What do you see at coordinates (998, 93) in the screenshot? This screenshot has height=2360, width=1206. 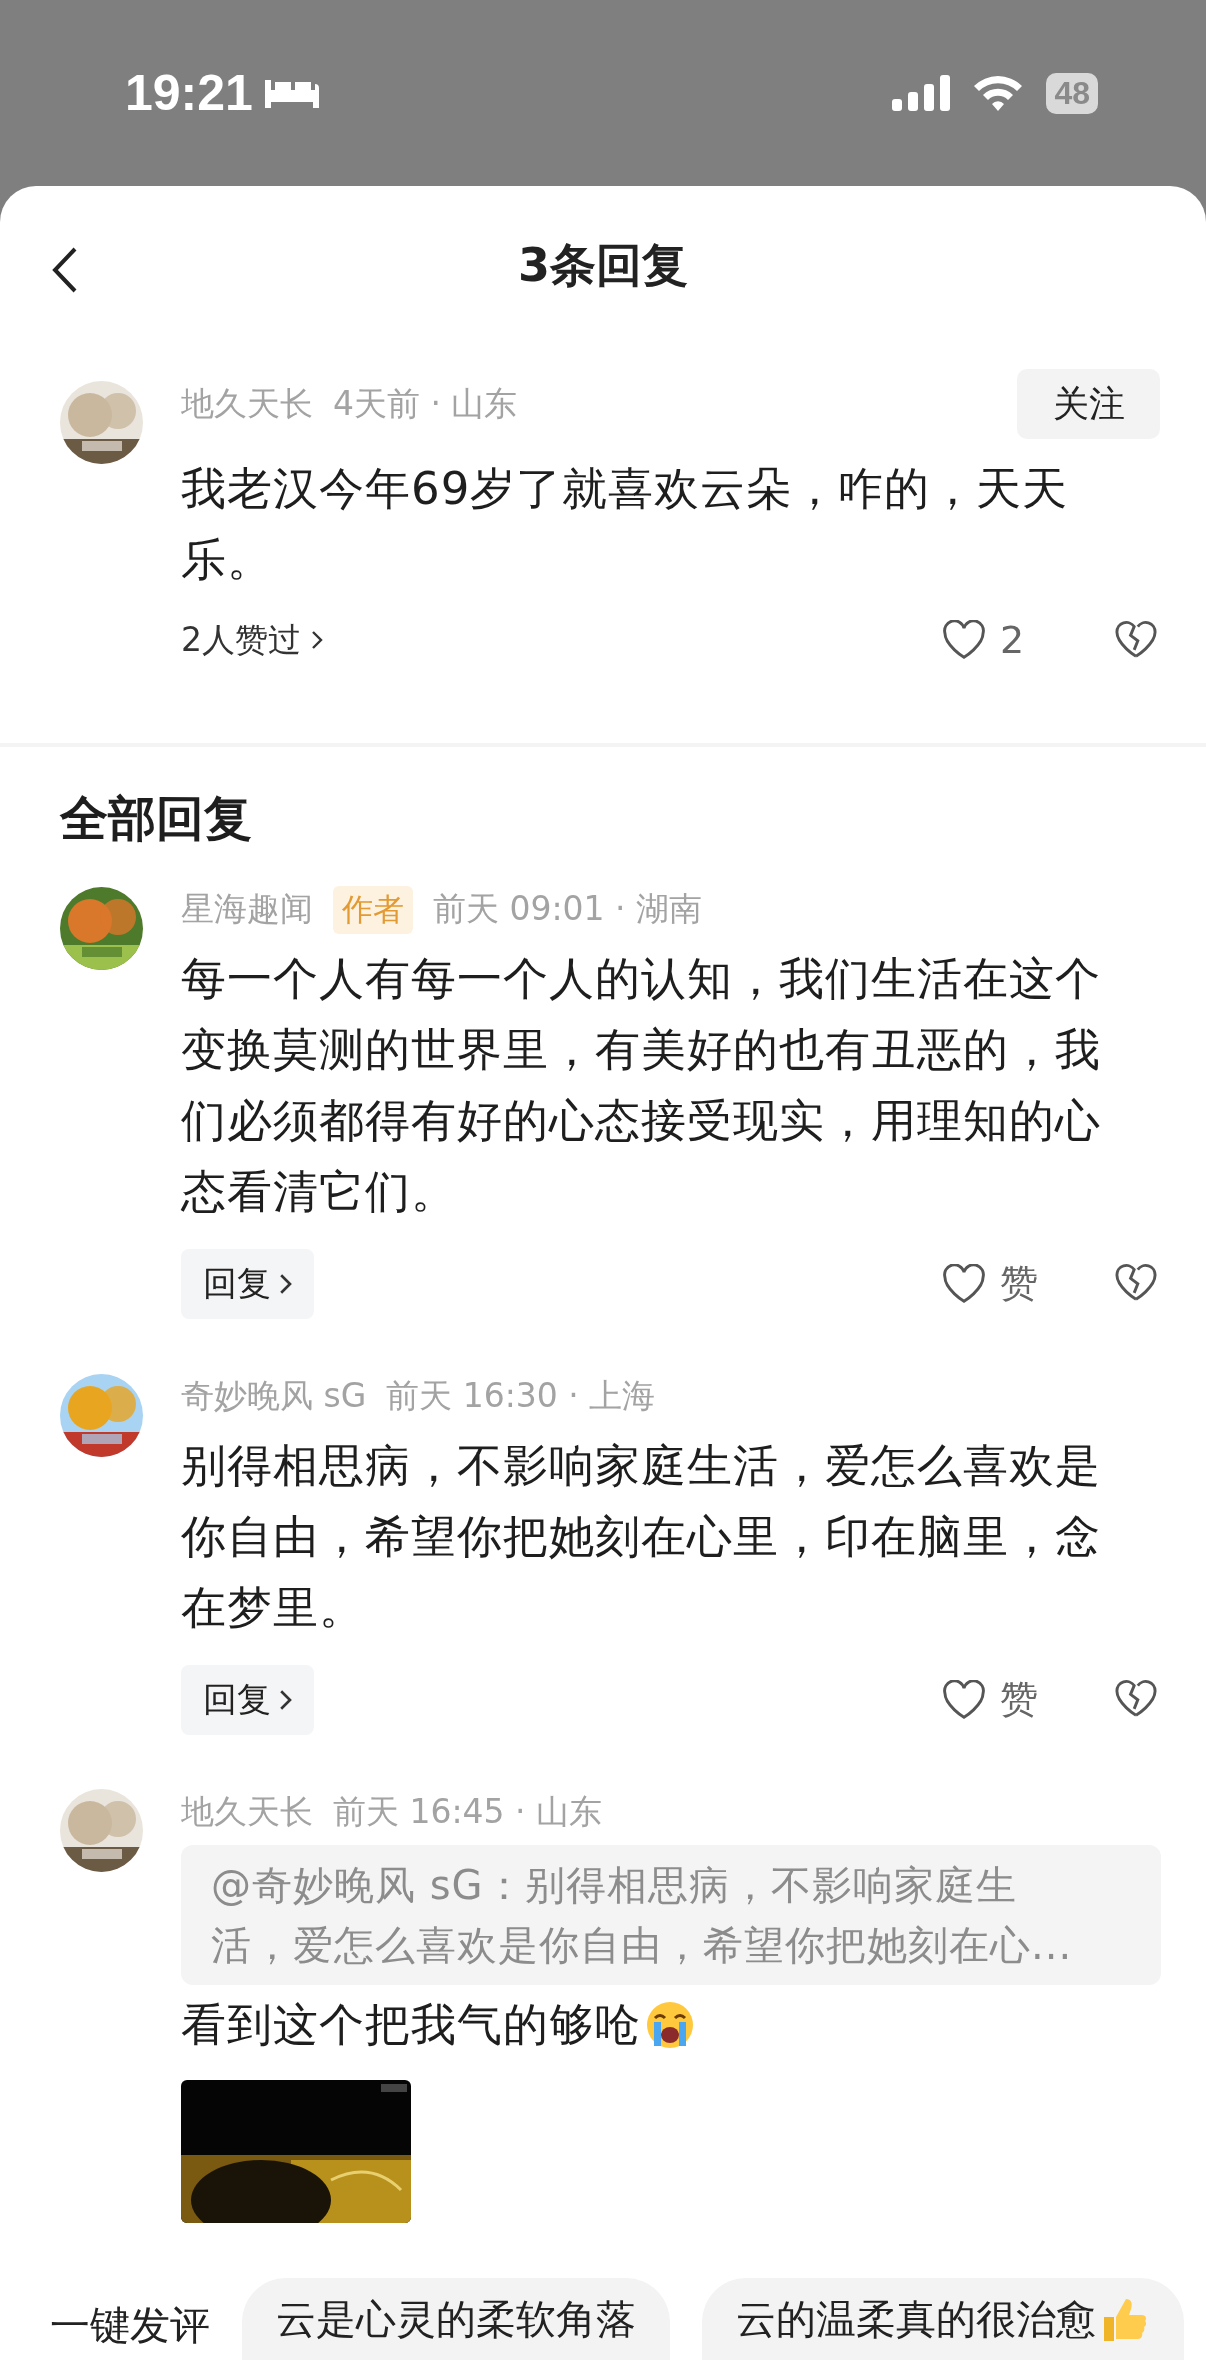 I see `wifi-icon` at bounding box center [998, 93].